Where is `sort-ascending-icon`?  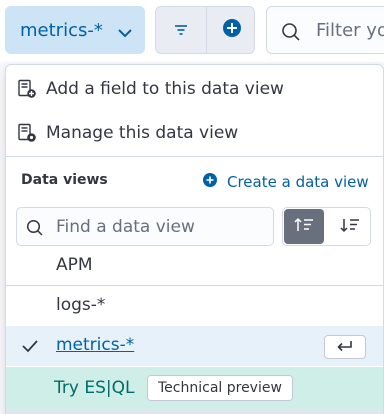 sort-ascending-icon is located at coordinates (304, 227).